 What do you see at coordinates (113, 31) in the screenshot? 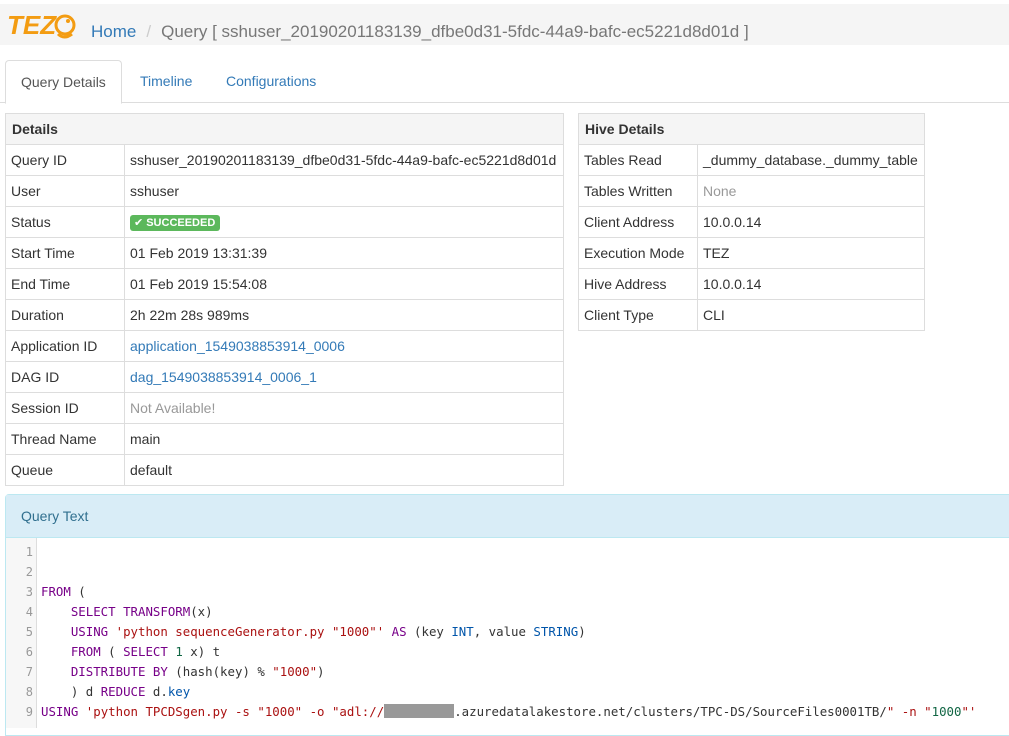
I see `breadcrumb-home-link: Home` at bounding box center [113, 31].